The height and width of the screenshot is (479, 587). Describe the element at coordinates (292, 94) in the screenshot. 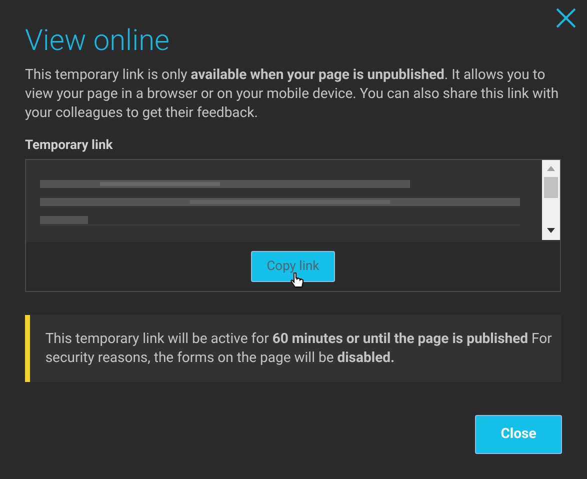

I see `intro-paragraph: This temporary link is only available when your page is unpublished. It allows you to view your page in a browser or on your mobile device. You can also share this link with your colleagues to get their feedback.` at that location.